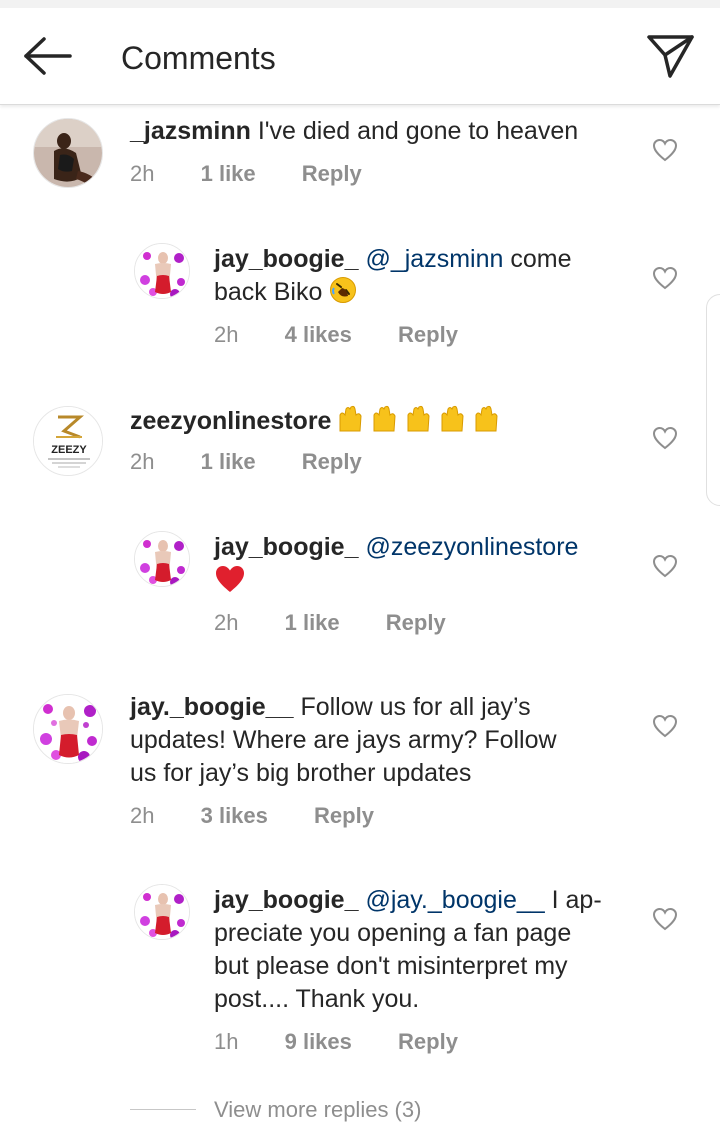  Describe the element at coordinates (343, 740) in the screenshot. I see `comment-text: updates! Where are jays army? Follow` at that location.